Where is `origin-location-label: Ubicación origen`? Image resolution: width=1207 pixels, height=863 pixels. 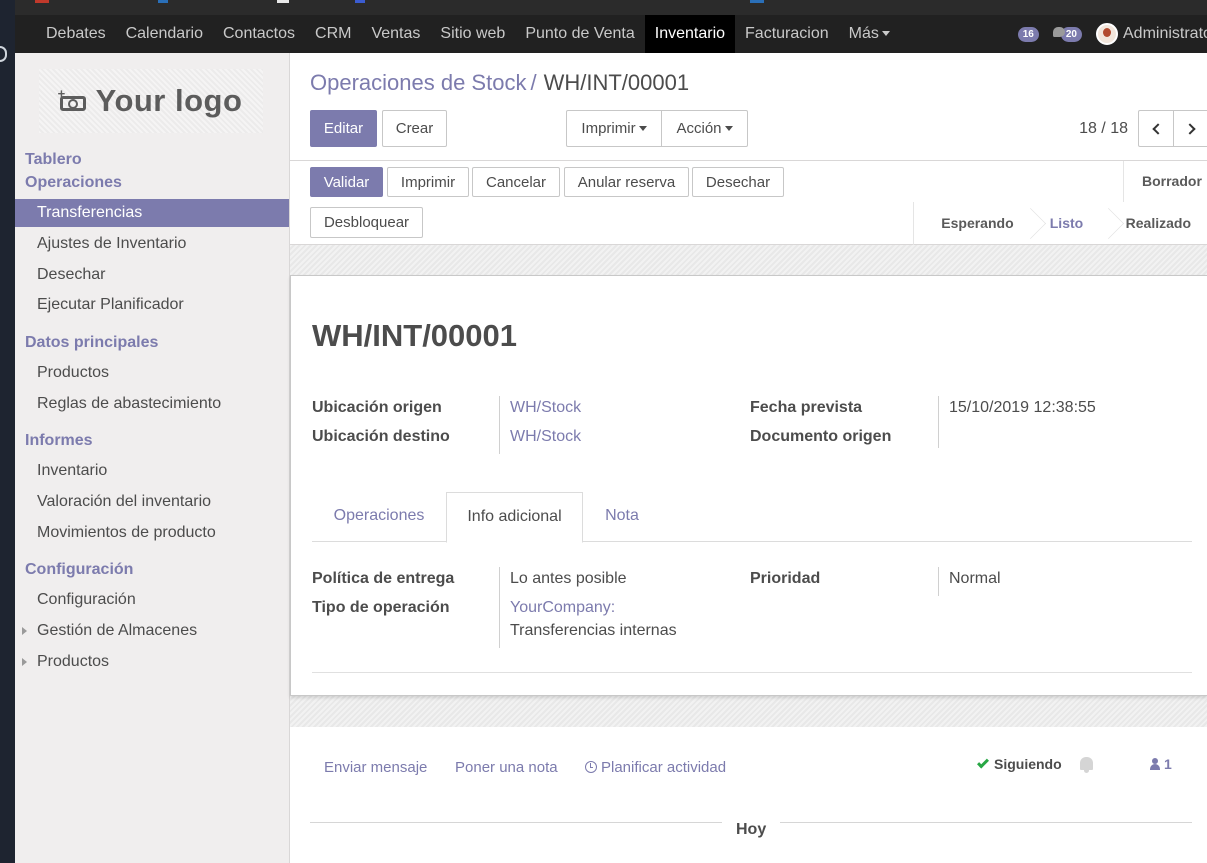
origin-location-label: Ubicación origen is located at coordinates (377, 407).